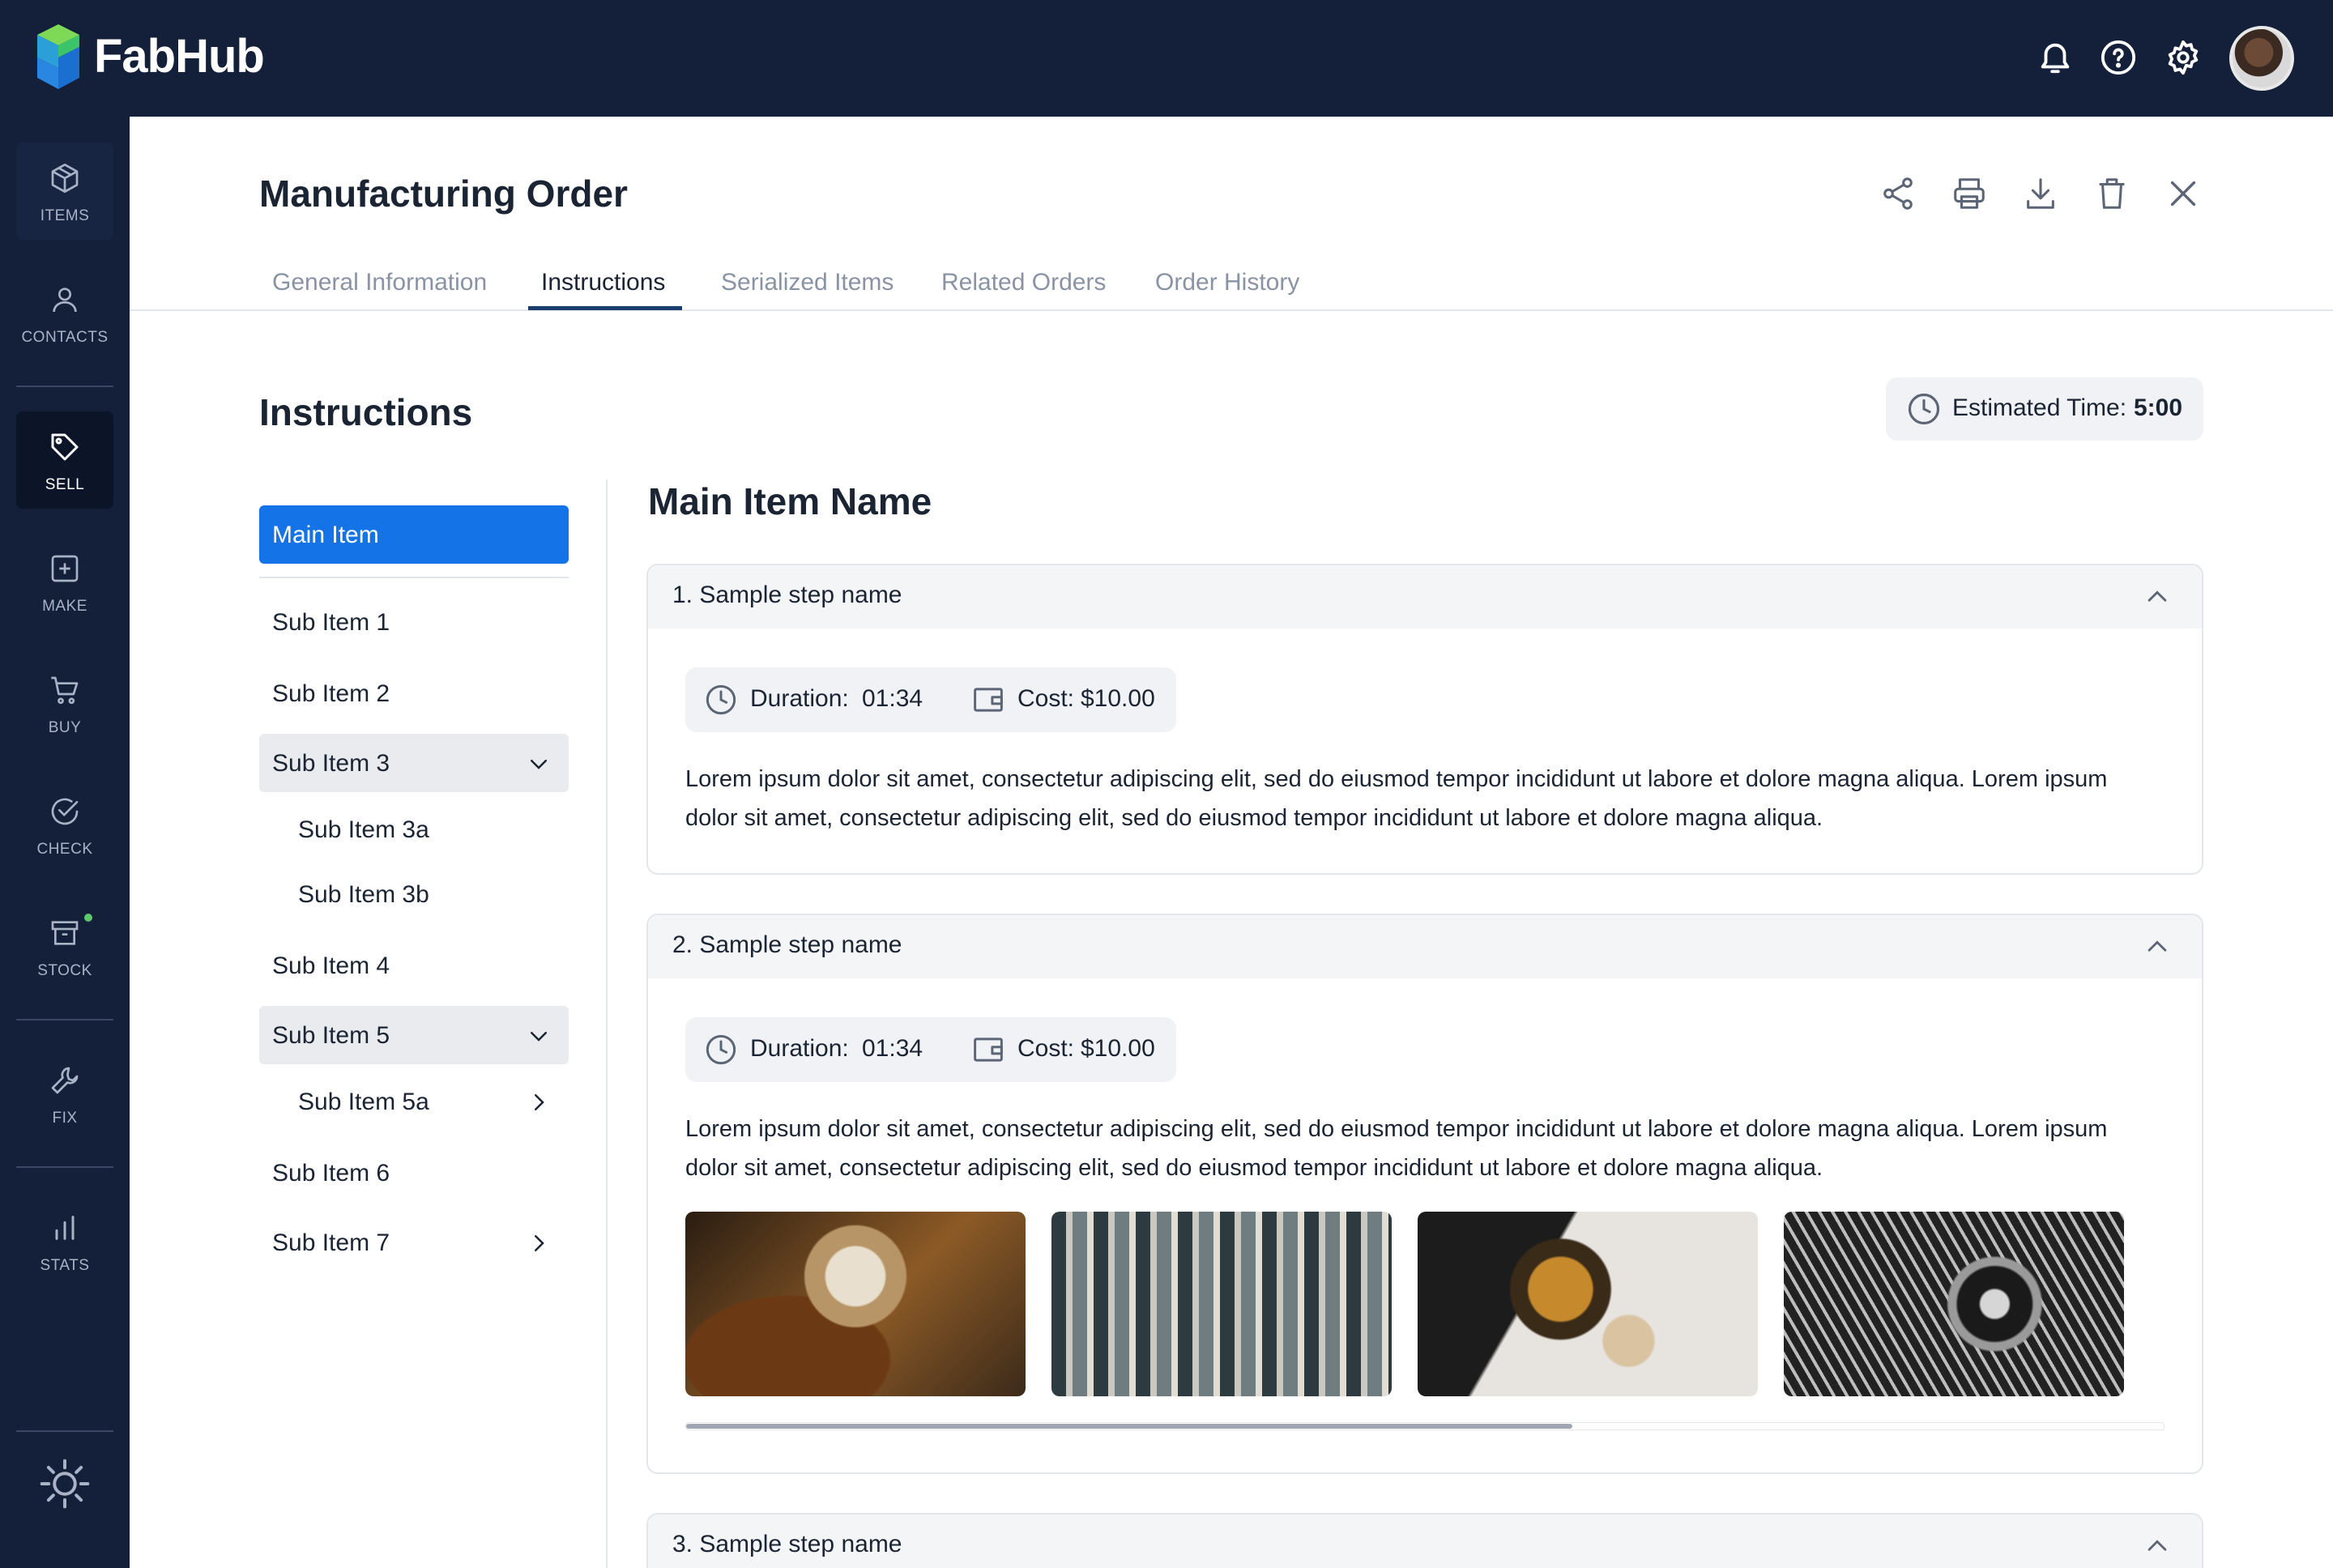 The width and height of the screenshot is (2333, 1568). I want to click on cost-value: $10.00, so click(1118, 1048).